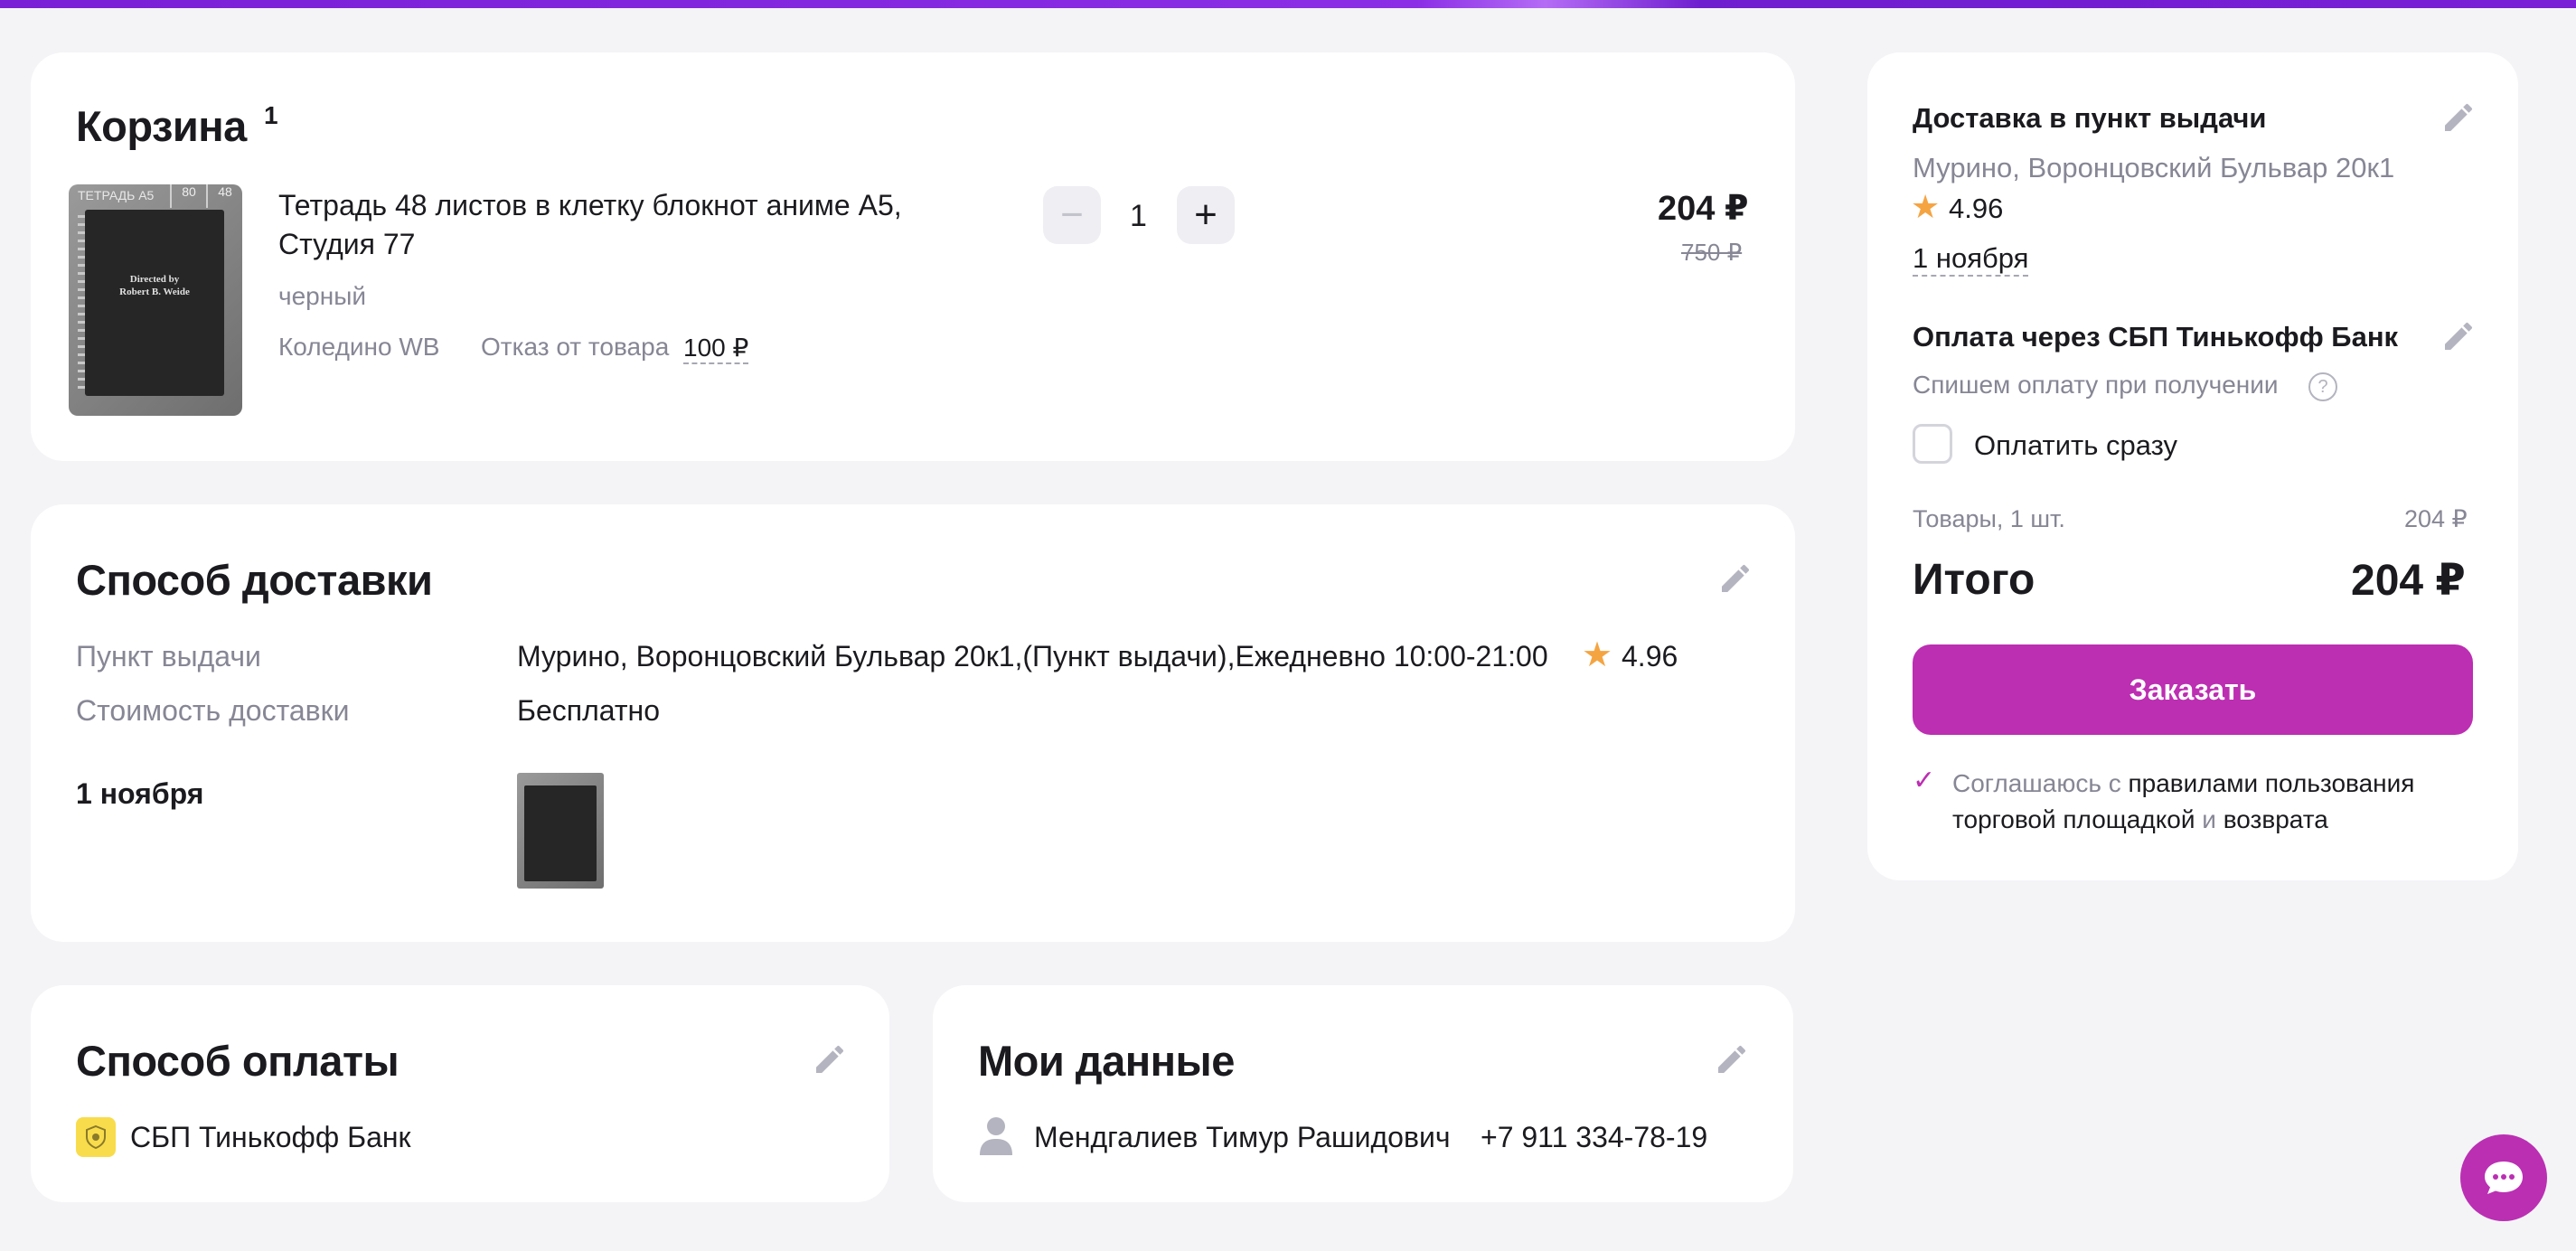 The height and width of the screenshot is (1251, 2576). I want to click on pay-now-checkbox, so click(1933, 444).